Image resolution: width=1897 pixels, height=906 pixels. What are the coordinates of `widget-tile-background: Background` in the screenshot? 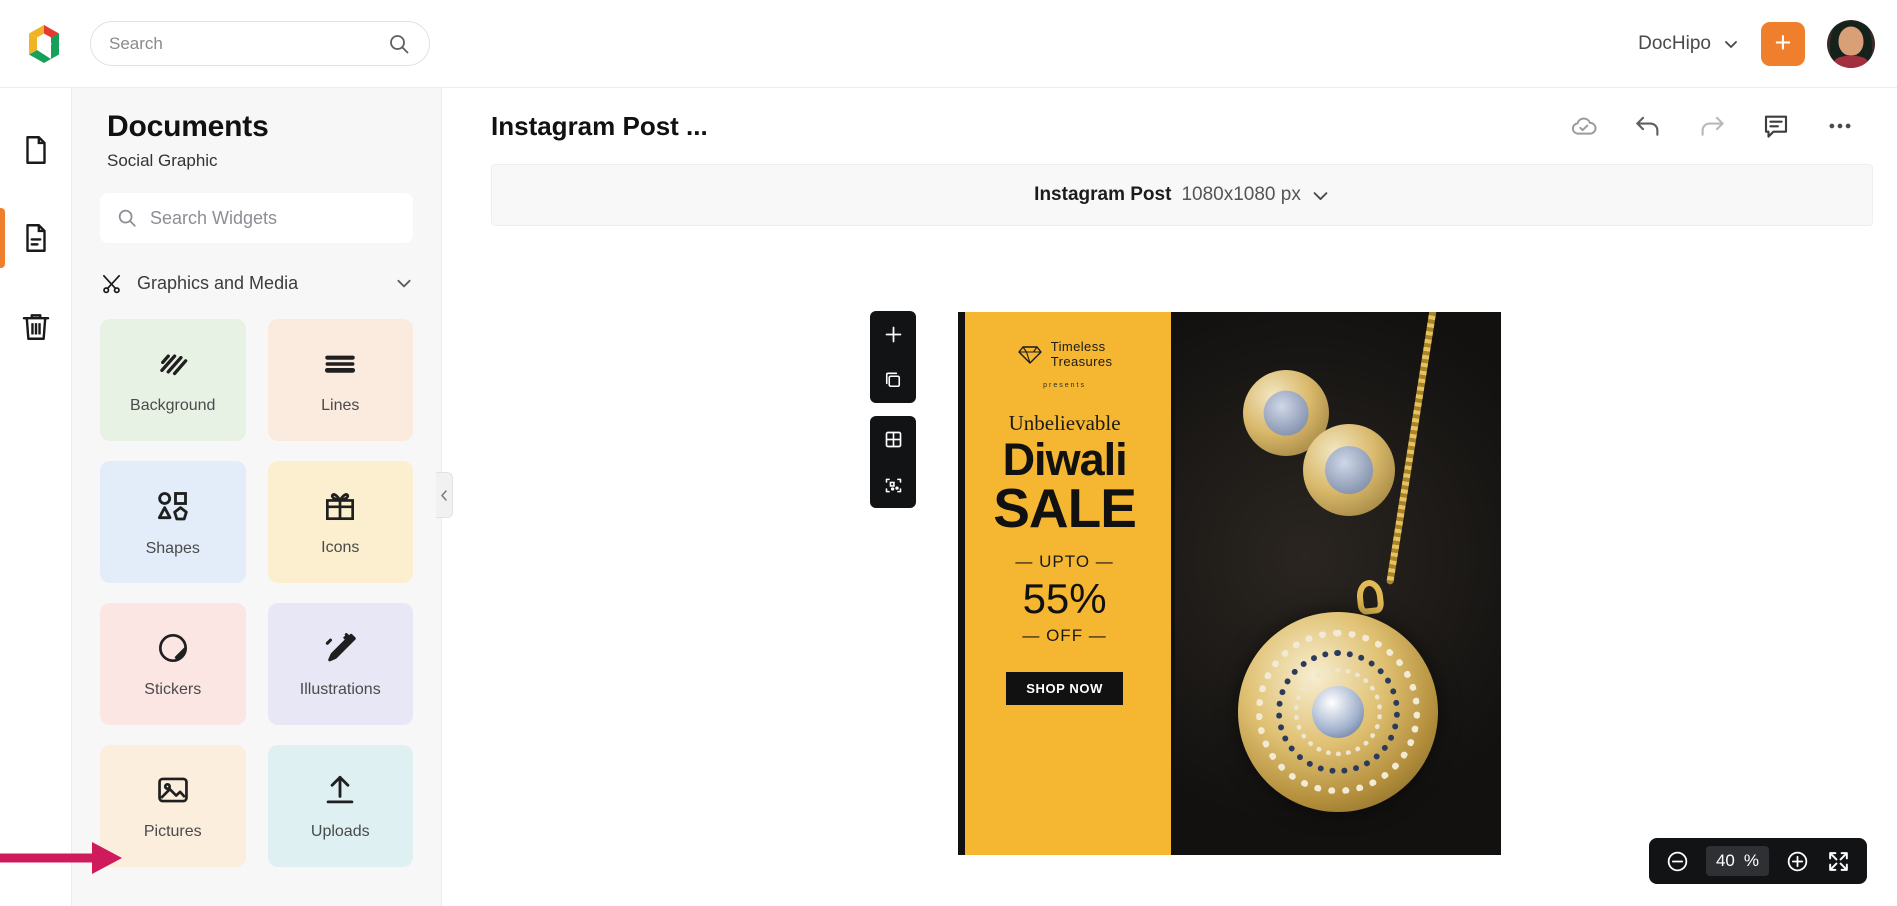 It's located at (173, 380).